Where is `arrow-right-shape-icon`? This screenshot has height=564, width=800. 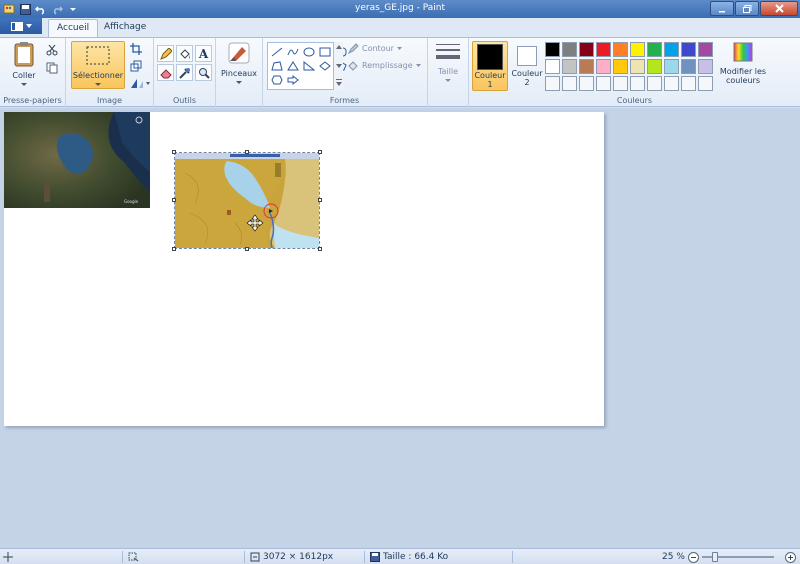
arrow-right-shape-icon is located at coordinates (293, 80).